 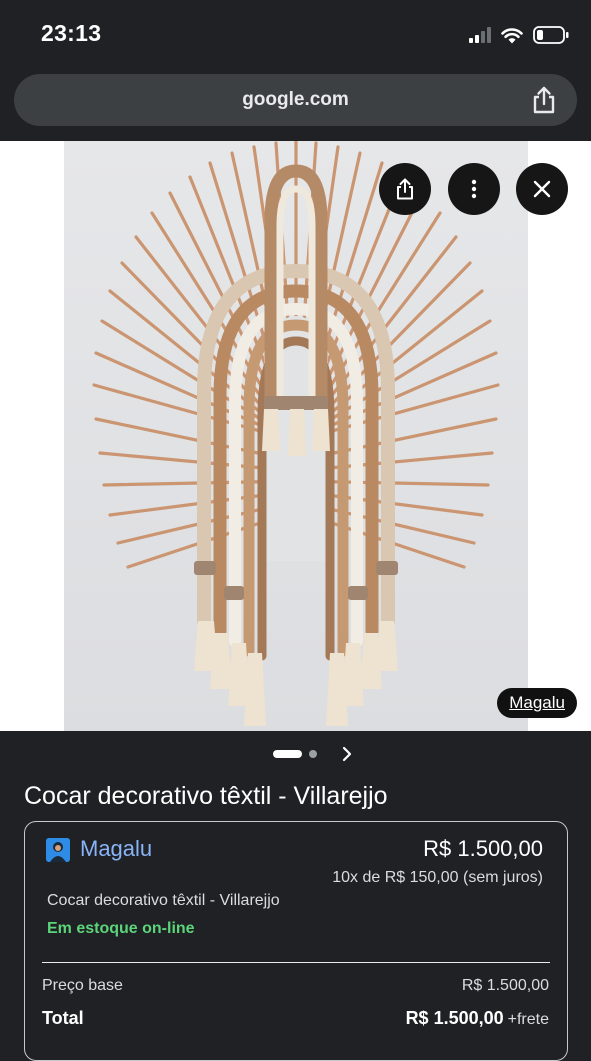 I want to click on image-source-link: Magalu, so click(x=537, y=703).